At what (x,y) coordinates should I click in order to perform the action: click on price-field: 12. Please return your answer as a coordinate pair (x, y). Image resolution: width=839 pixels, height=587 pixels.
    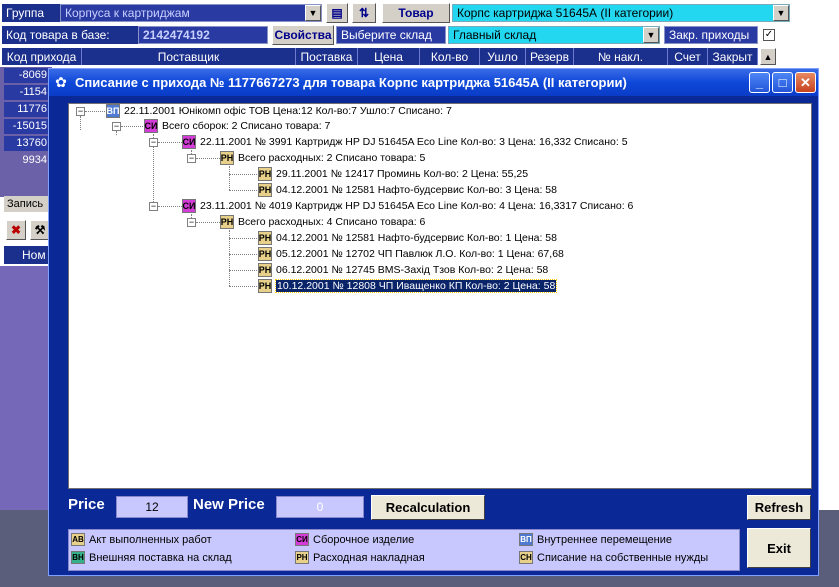
    Looking at the image, I should click on (152, 507).